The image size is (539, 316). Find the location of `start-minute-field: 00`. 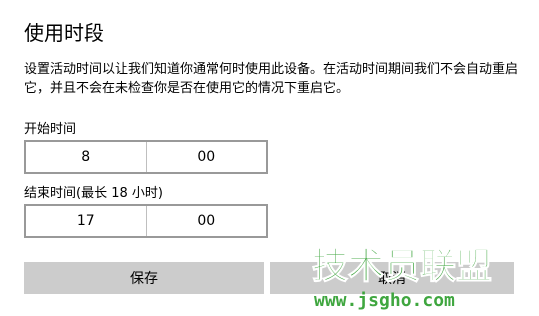

start-minute-field: 00 is located at coordinates (206, 157).